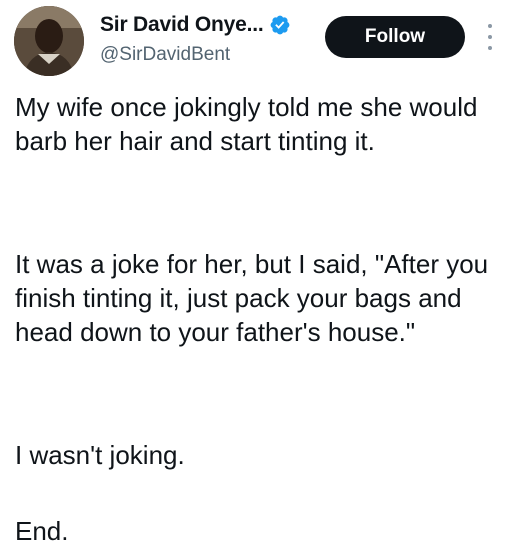 This screenshot has height=551, width=511. Describe the element at coordinates (42, 531) in the screenshot. I see `tweet-paragraph: End.` at that location.